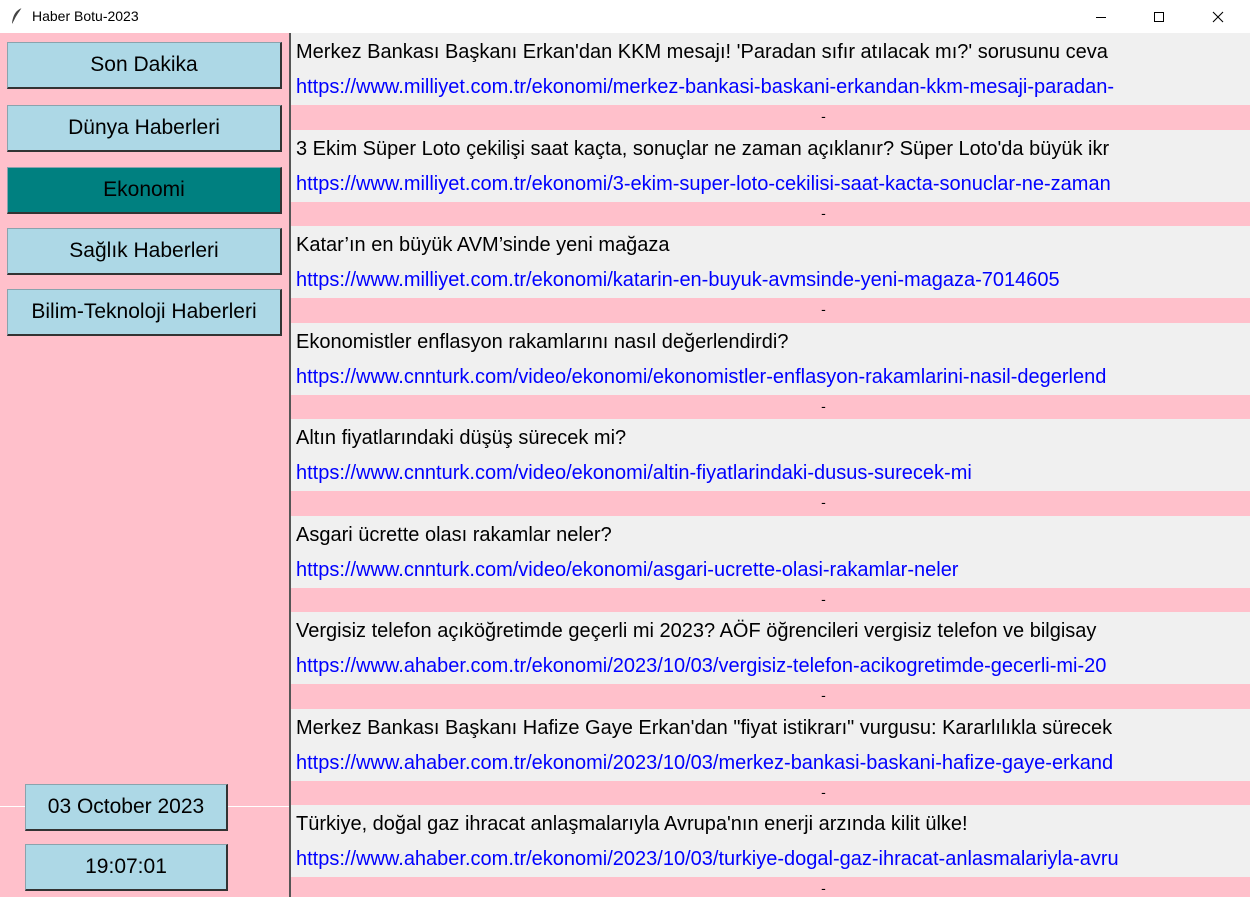 Image resolution: width=1250 pixels, height=897 pixels. I want to click on minimize-icon, so click(1101, 17).